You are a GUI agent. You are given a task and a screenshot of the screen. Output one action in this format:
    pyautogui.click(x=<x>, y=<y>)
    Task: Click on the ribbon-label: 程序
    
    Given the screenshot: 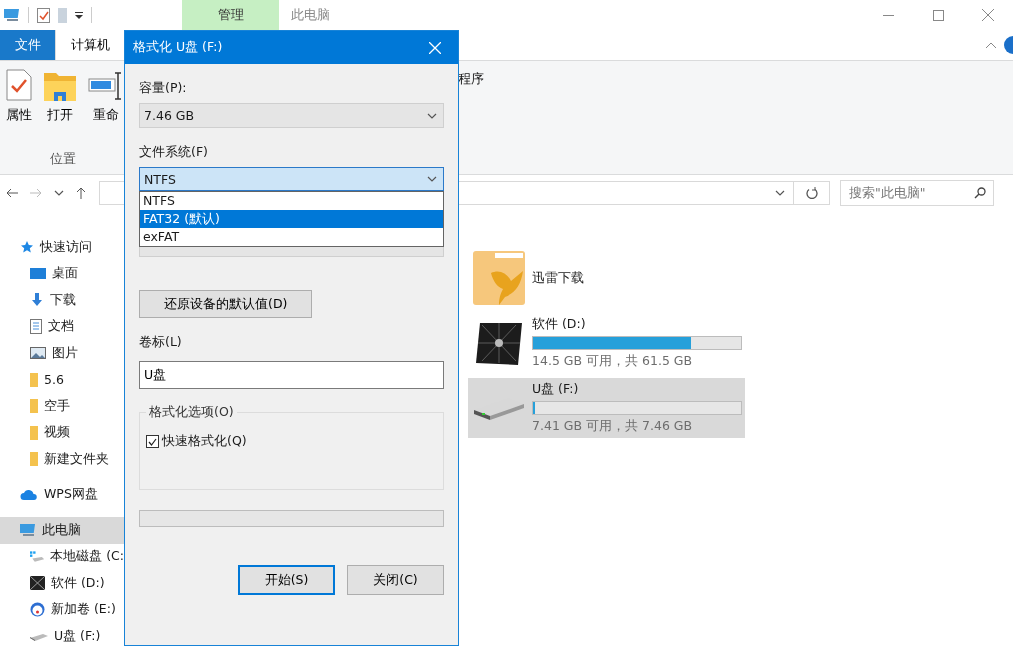 What is the action you would take?
    pyautogui.click(x=471, y=79)
    